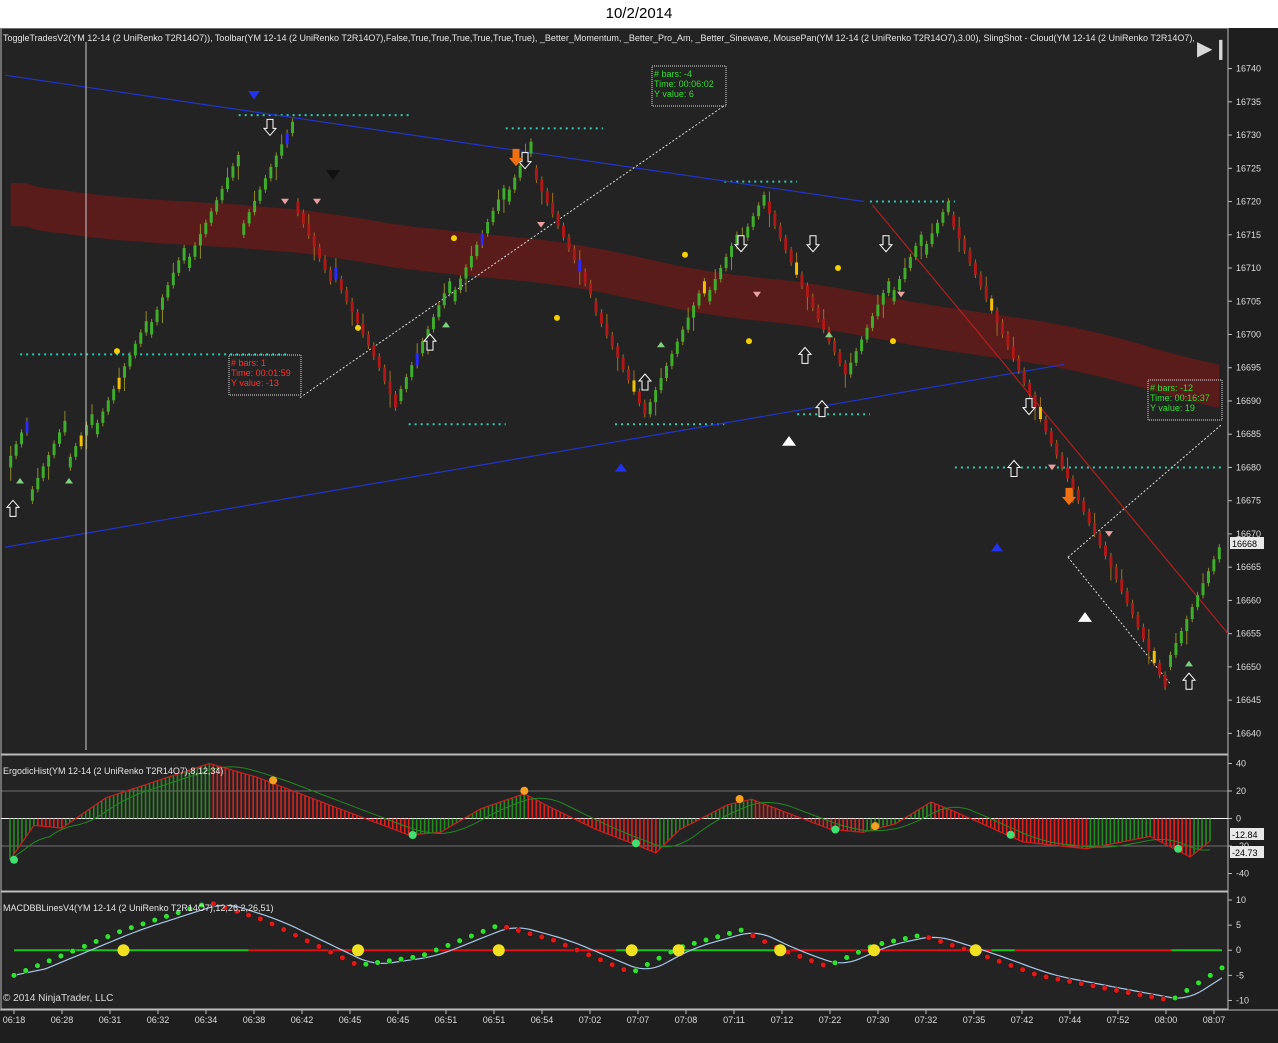  What do you see at coordinates (638, 1020) in the screenshot?
I see `time-tick-label: 07:07` at bounding box center [638, 1020].